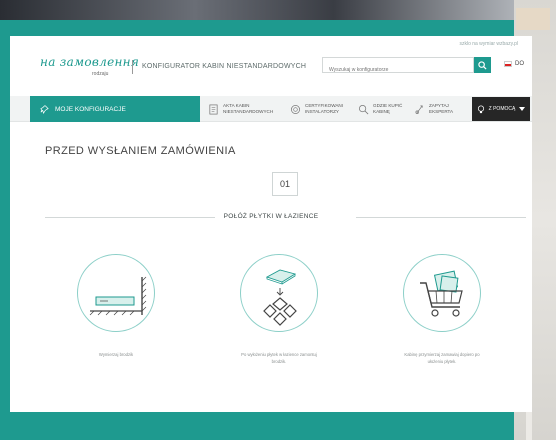 This screenshot has width=556, height=440. Describe the element at coordinates (248, 111) in the screenshot. I see `nav-item-label: NIESTANDARDOWYCH` at that location.